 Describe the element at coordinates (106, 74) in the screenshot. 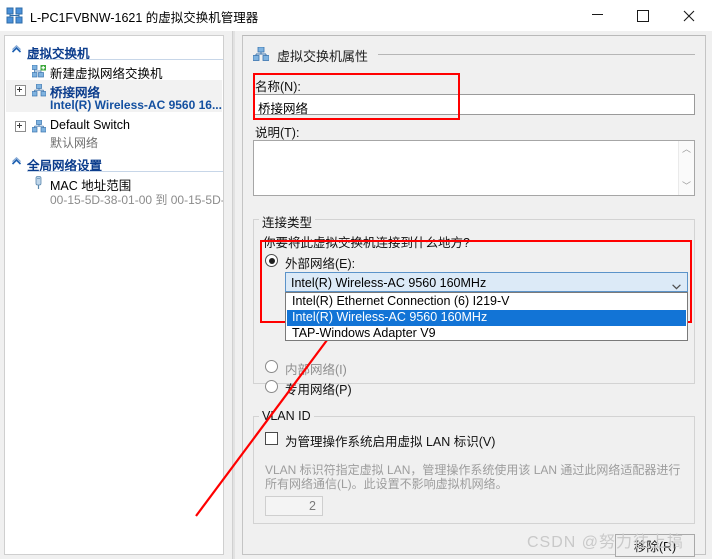

I see `tree-item-label: 新建虚拟网络交换机` at that location.